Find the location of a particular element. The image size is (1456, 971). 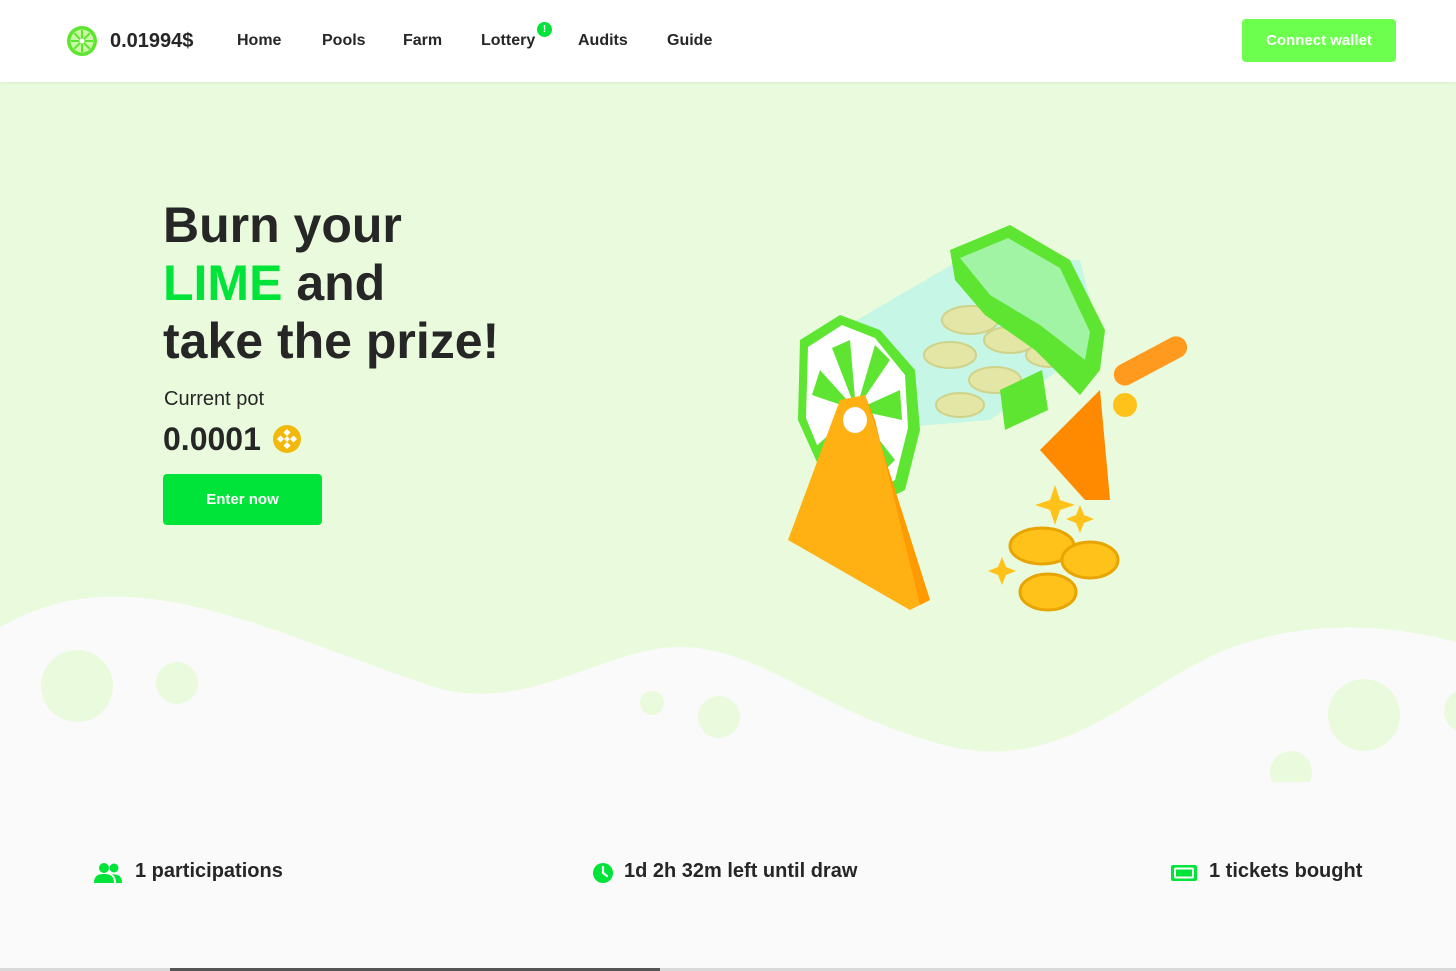

hero-title-line2-rest: and is located at coordinates (334, 283).